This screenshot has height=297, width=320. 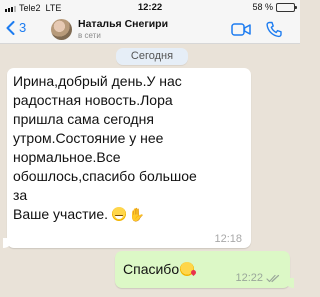 What do you see at coordinates (23, 27) in the screenshot?
I see `unread-count: 3` at bounding box center [23, 27].